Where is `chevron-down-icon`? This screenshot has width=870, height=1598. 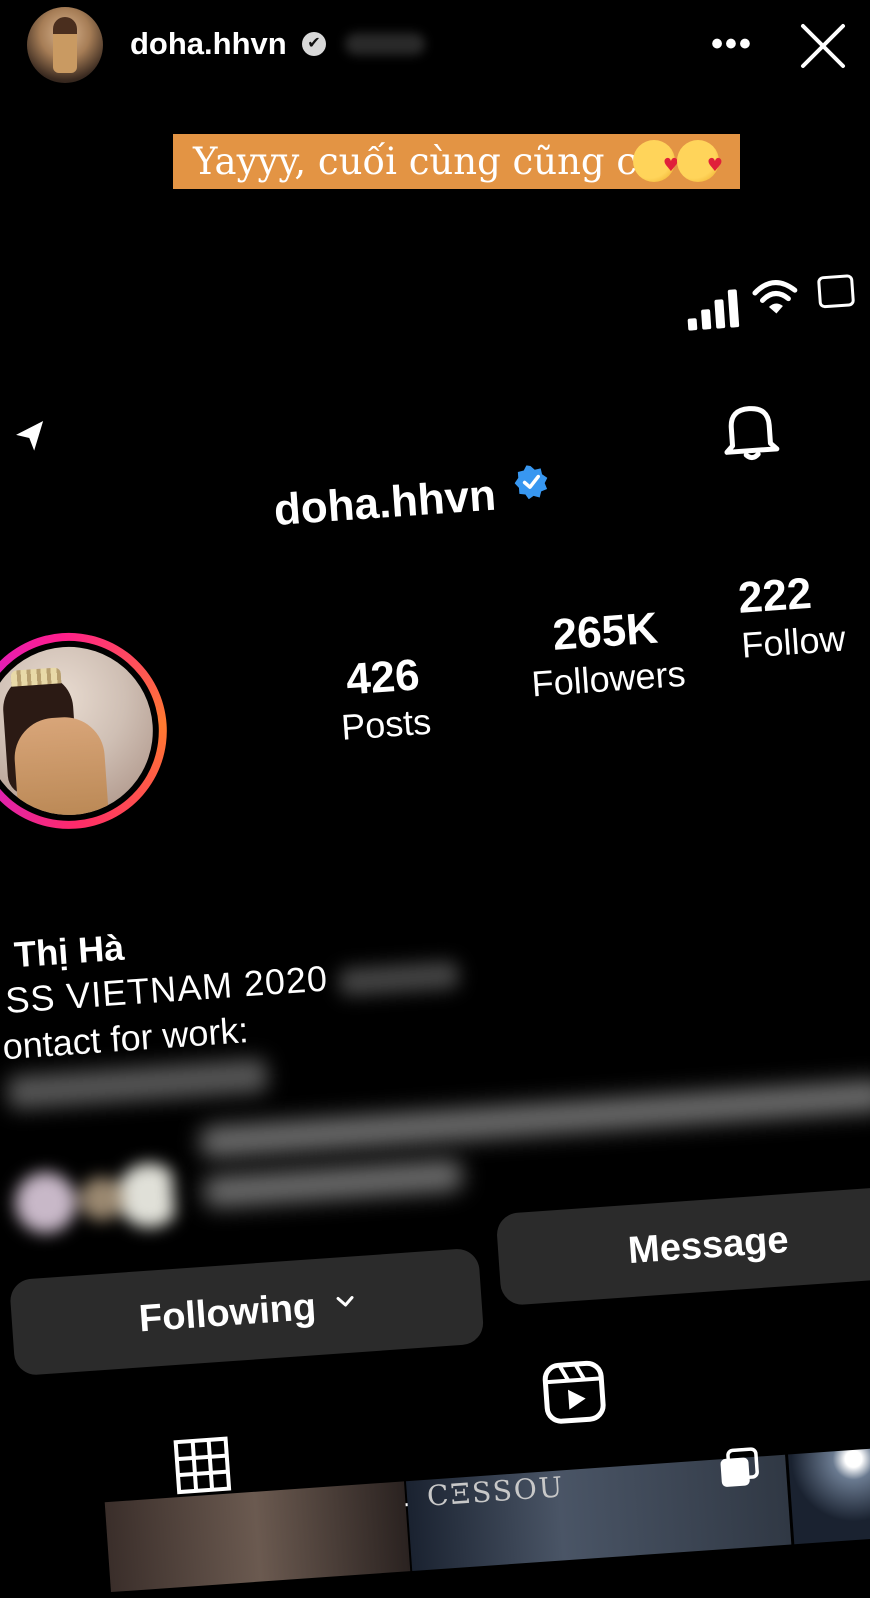
chevron-down-icon is located at coordinates (345, 1301).